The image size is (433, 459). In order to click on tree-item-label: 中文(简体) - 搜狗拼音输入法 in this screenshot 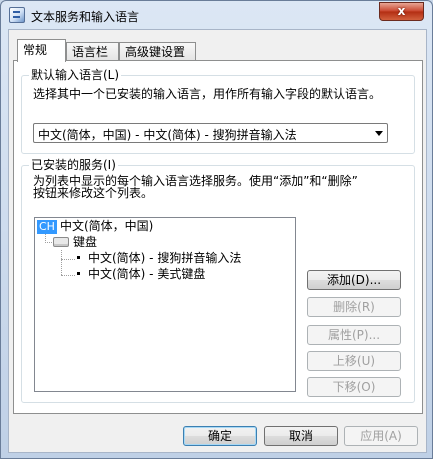, I will do `click(165, 258)`.